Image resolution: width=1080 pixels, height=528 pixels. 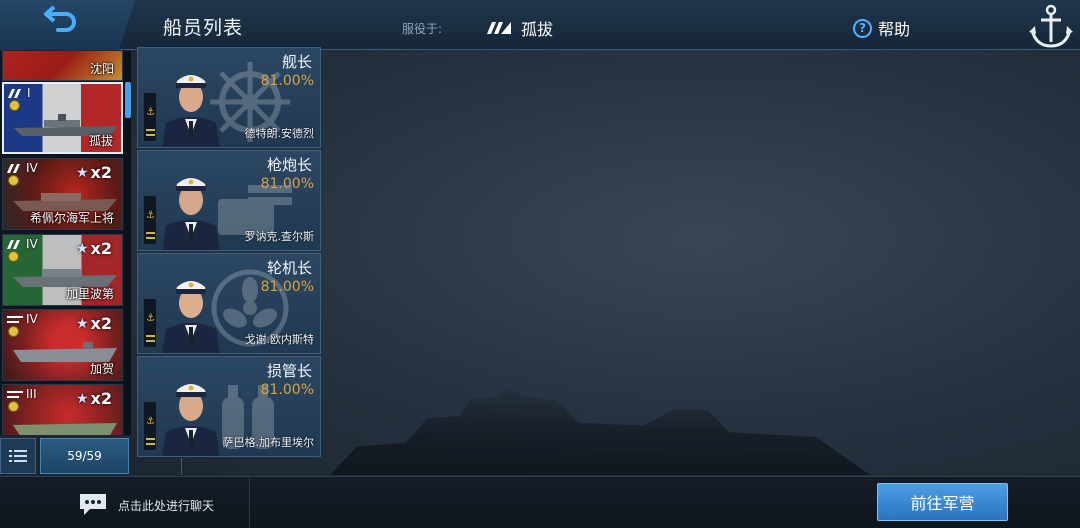 I want to click on anchor-home-icon, so click(x=1051, y=26).